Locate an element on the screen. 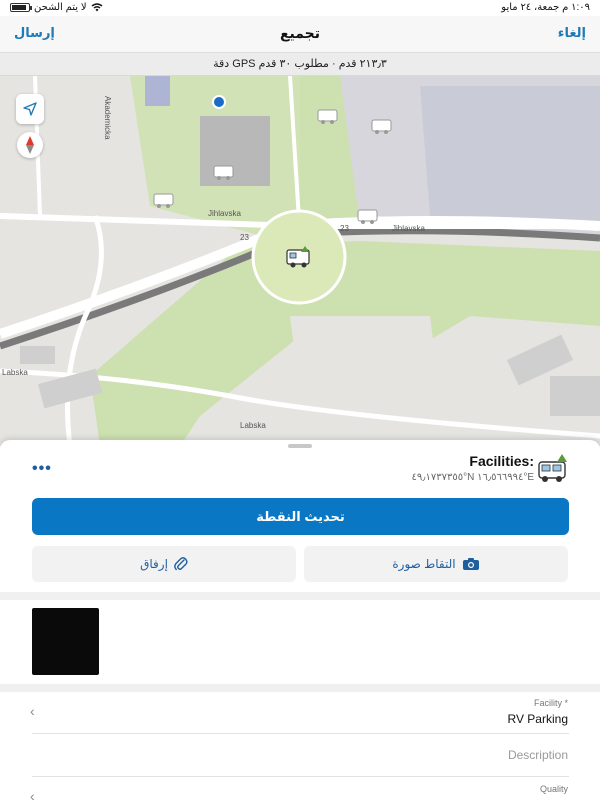 The image size is (600, 800). rv-marker-icon is located at coordinates (299, 257).